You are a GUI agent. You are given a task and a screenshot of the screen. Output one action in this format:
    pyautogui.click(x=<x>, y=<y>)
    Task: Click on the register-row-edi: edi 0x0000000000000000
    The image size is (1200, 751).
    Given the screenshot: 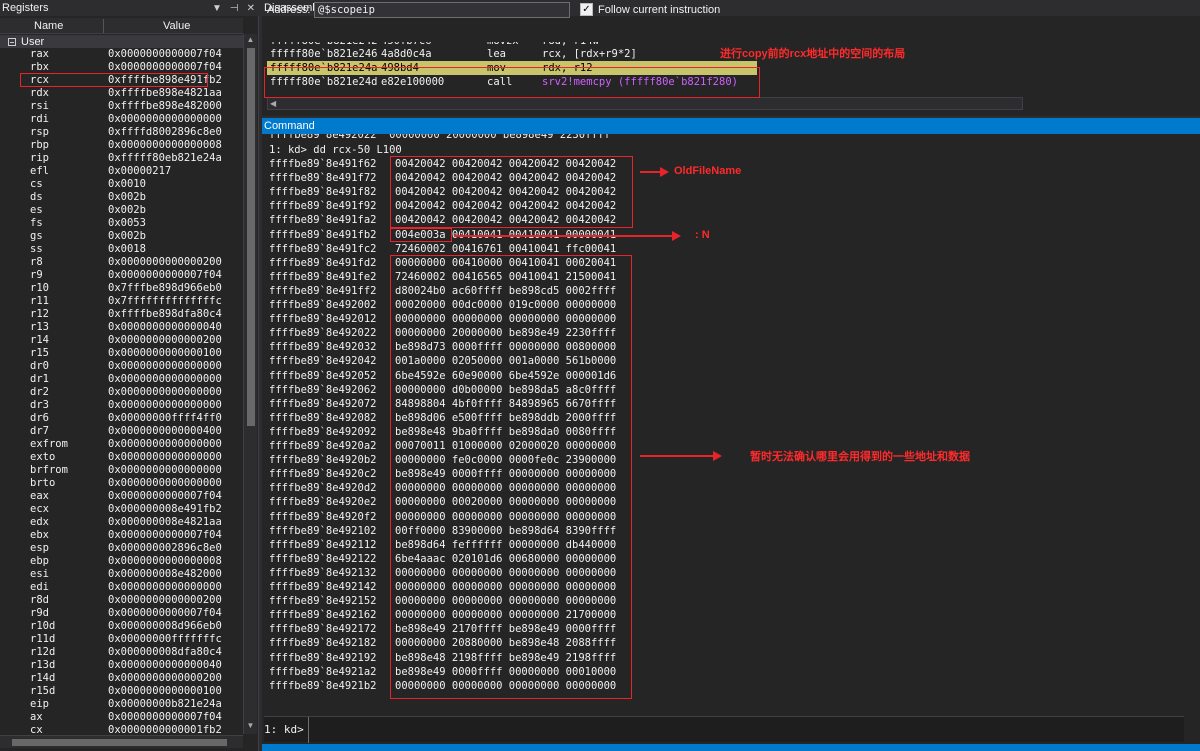 What is the action you would take?
    pyautogui.click(x=121, y=587)
    